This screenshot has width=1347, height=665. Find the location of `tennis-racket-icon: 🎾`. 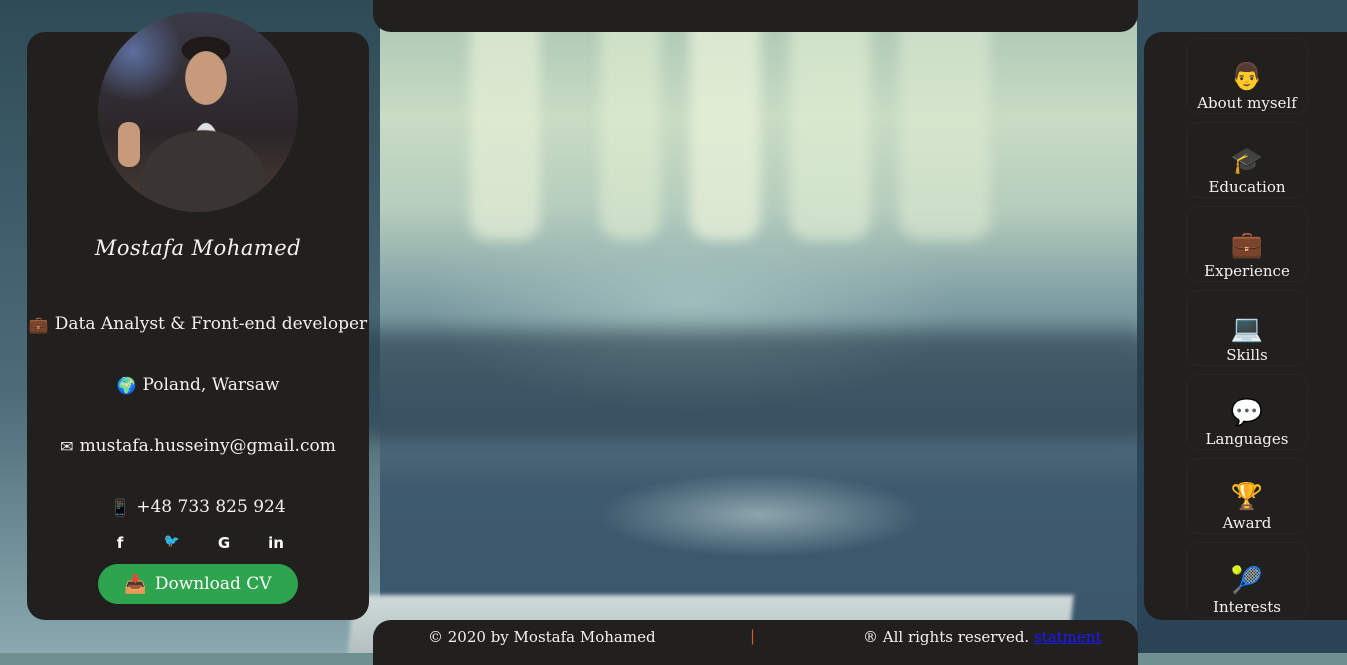

tennis-racket-icon: 🎾 is located at coordinates (1247, 581).